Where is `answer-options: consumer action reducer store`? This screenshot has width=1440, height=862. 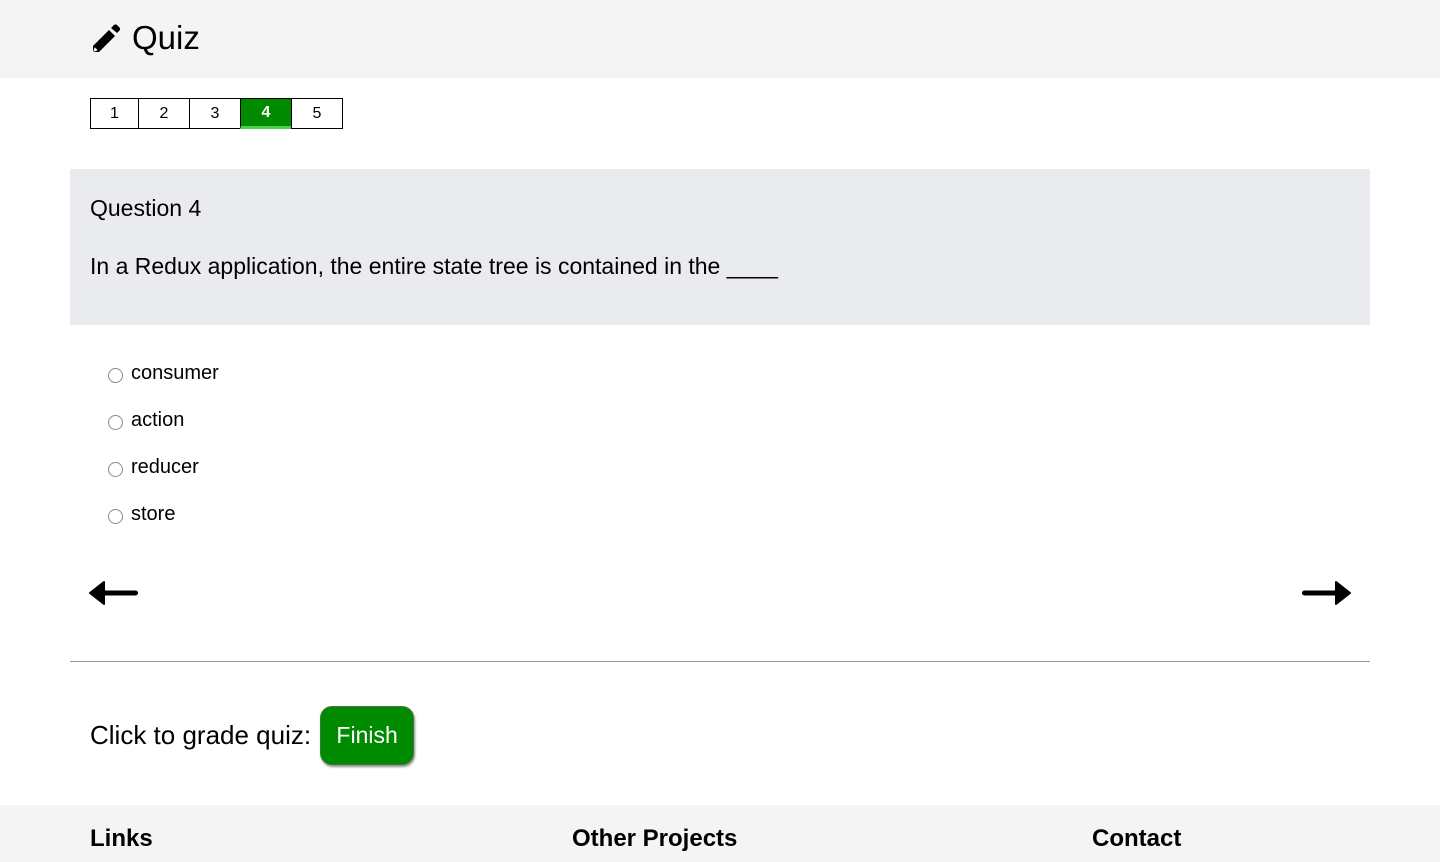 answer-options: consumer action reducer store is located at coordinates (163, 454).